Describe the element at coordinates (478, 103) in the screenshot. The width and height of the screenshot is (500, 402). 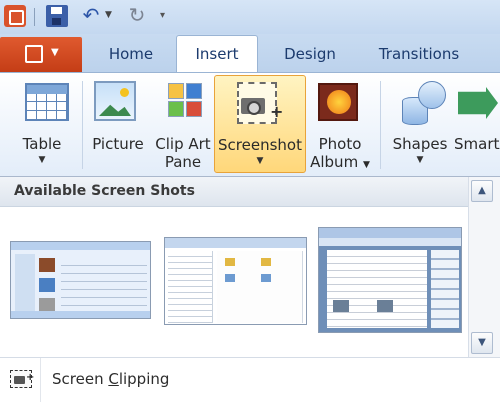
I see `smartart-icon` at that location.